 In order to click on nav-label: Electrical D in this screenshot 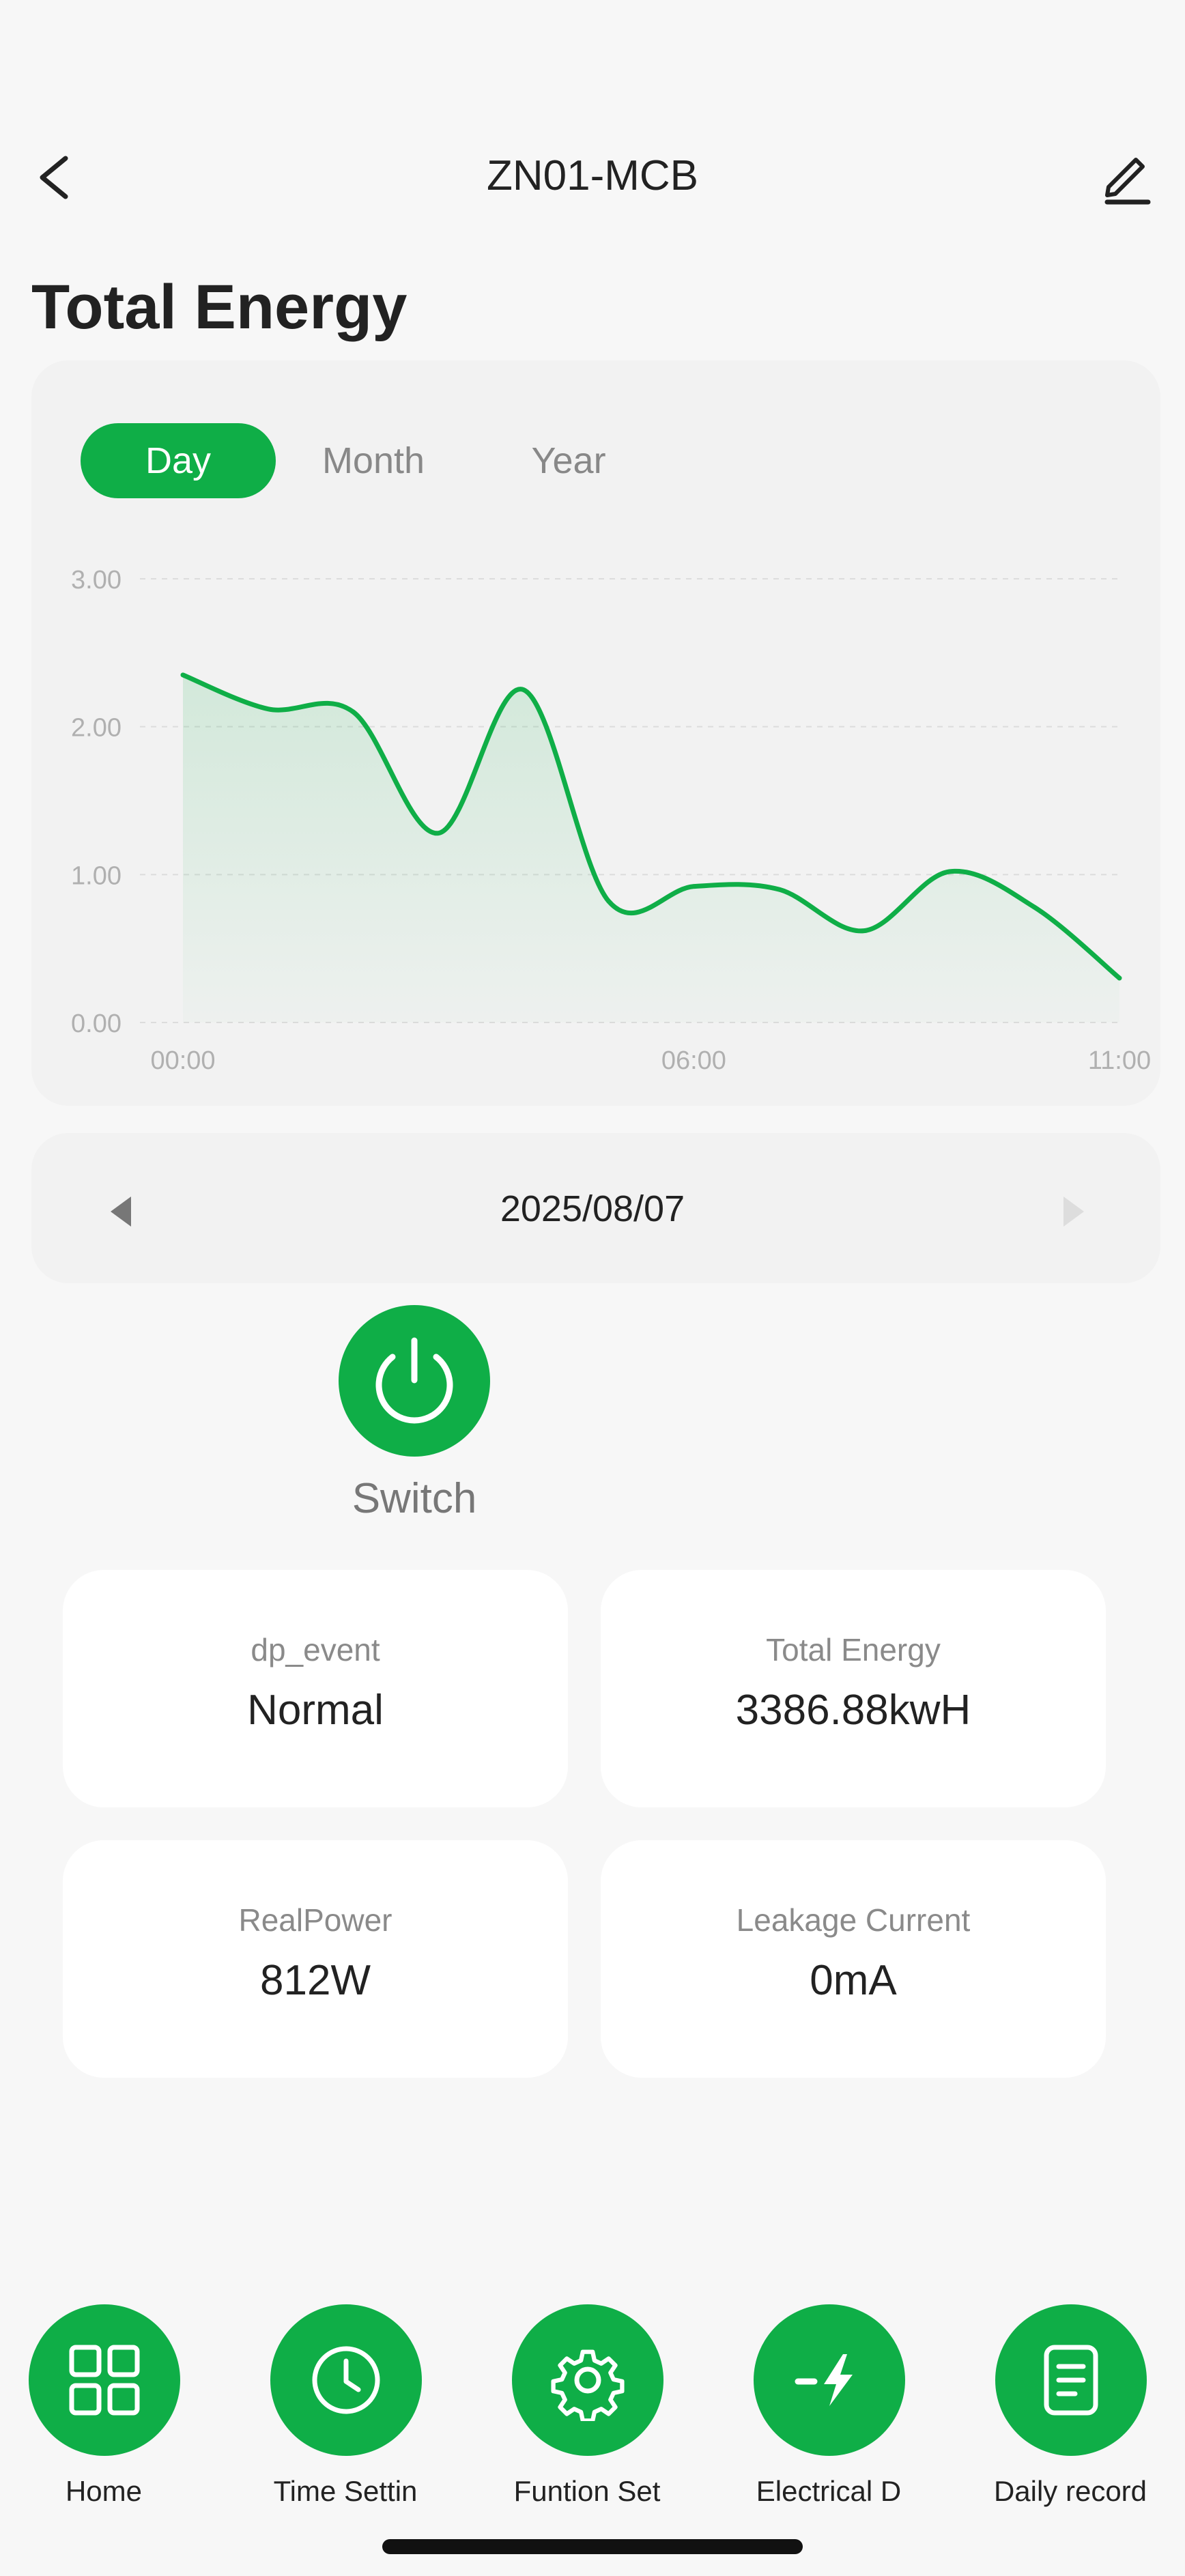, I will do `click(829, 2491)`.